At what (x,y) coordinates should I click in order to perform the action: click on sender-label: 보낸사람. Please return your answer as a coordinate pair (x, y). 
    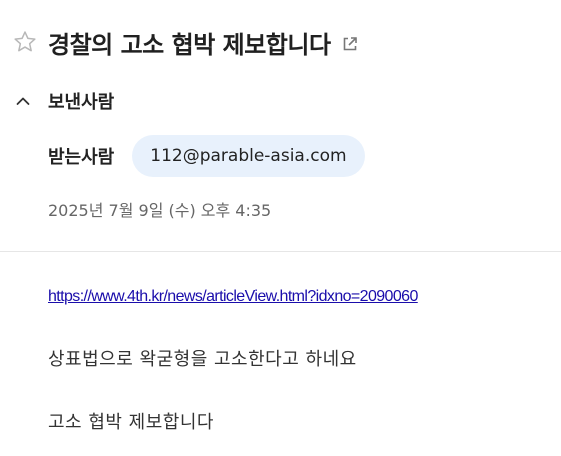
    Looking at the image, I should click on (81, 102).